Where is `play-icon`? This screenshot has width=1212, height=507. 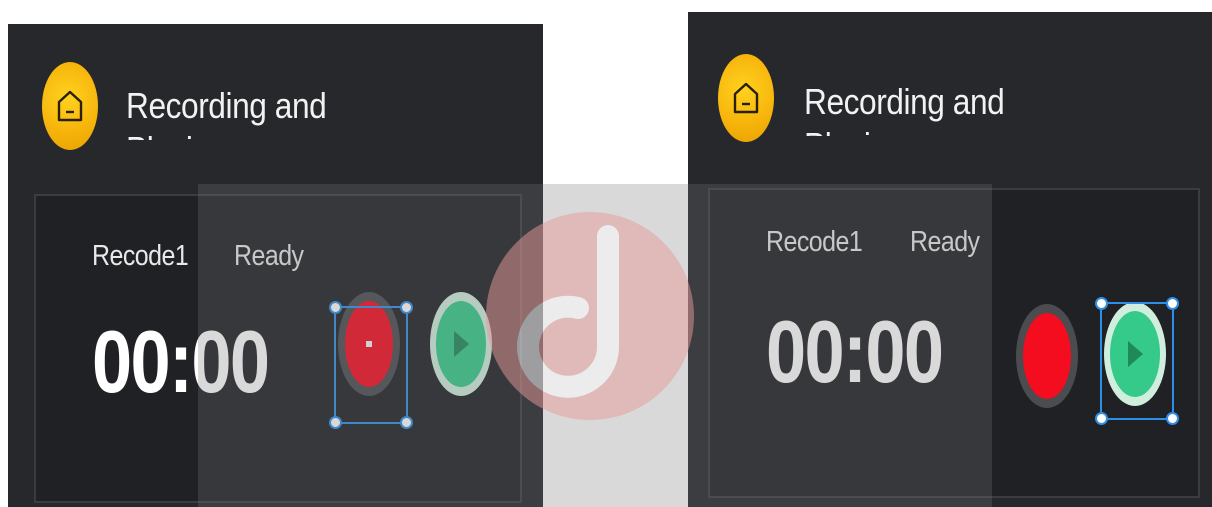
play-icon is located at coordinates (461, 344).